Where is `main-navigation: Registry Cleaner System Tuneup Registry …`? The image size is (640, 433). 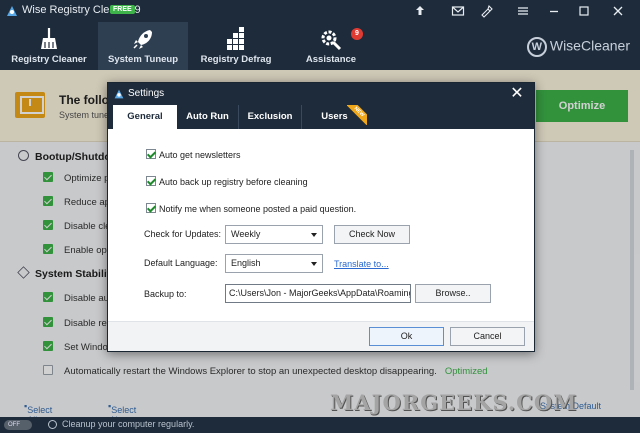
main-navigation: Registry Cleaner System Tuneup Registry … is located at coordinates (320, 46).